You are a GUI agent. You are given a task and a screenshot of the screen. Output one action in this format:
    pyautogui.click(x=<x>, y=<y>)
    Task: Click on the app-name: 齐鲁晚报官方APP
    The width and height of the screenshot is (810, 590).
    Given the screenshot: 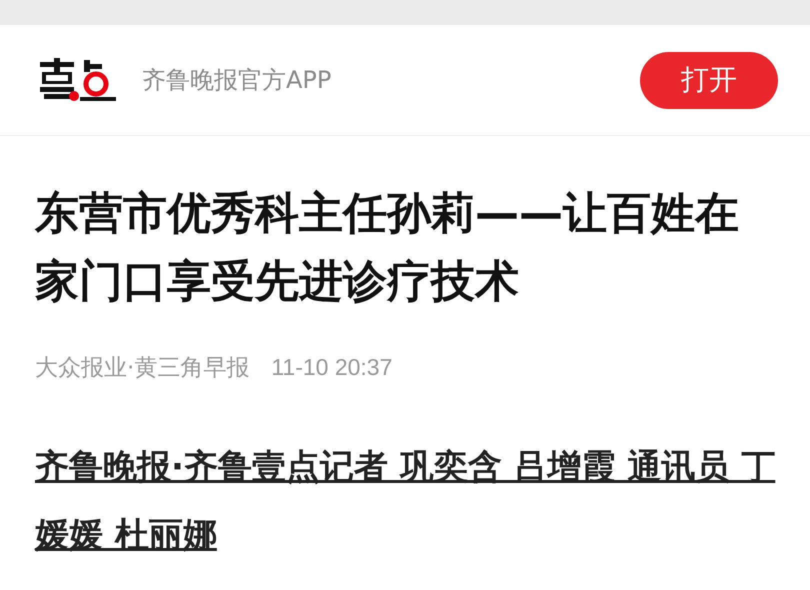 What is the action you would take?
    pyautogui.click(x=237, y=80)
    